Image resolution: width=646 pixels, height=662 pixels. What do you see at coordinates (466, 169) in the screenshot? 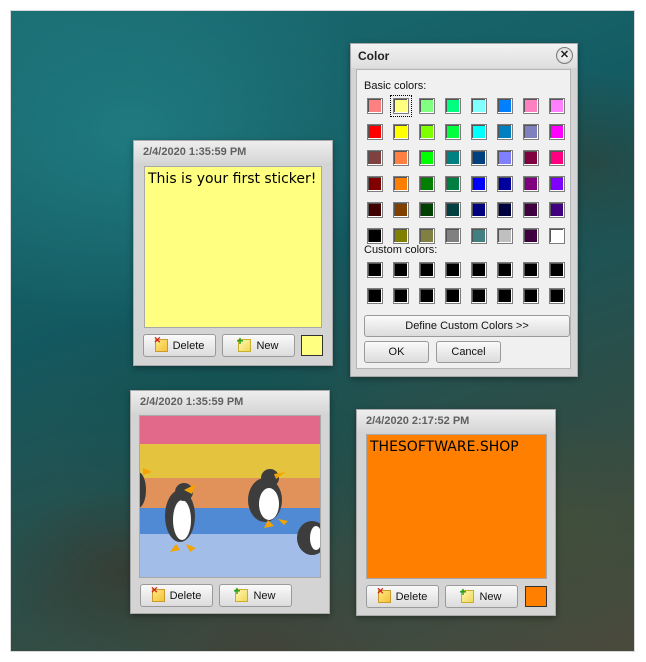
I see `basic-colors-grid` at bounding box center [466, 169].